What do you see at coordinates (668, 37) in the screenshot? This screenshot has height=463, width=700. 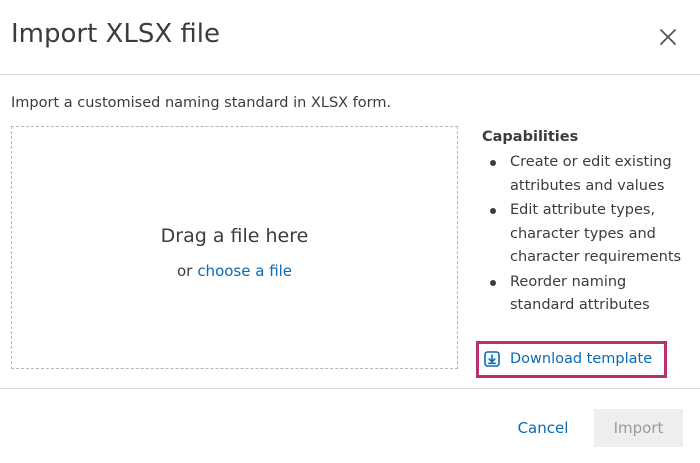 I see `close-icon` at bounding box center [668, 37].